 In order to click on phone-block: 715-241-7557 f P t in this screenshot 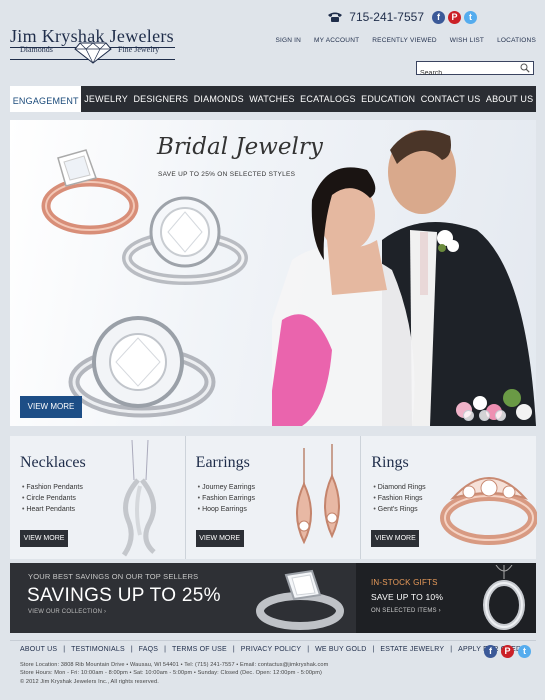, I will do `click(402, 17)`.